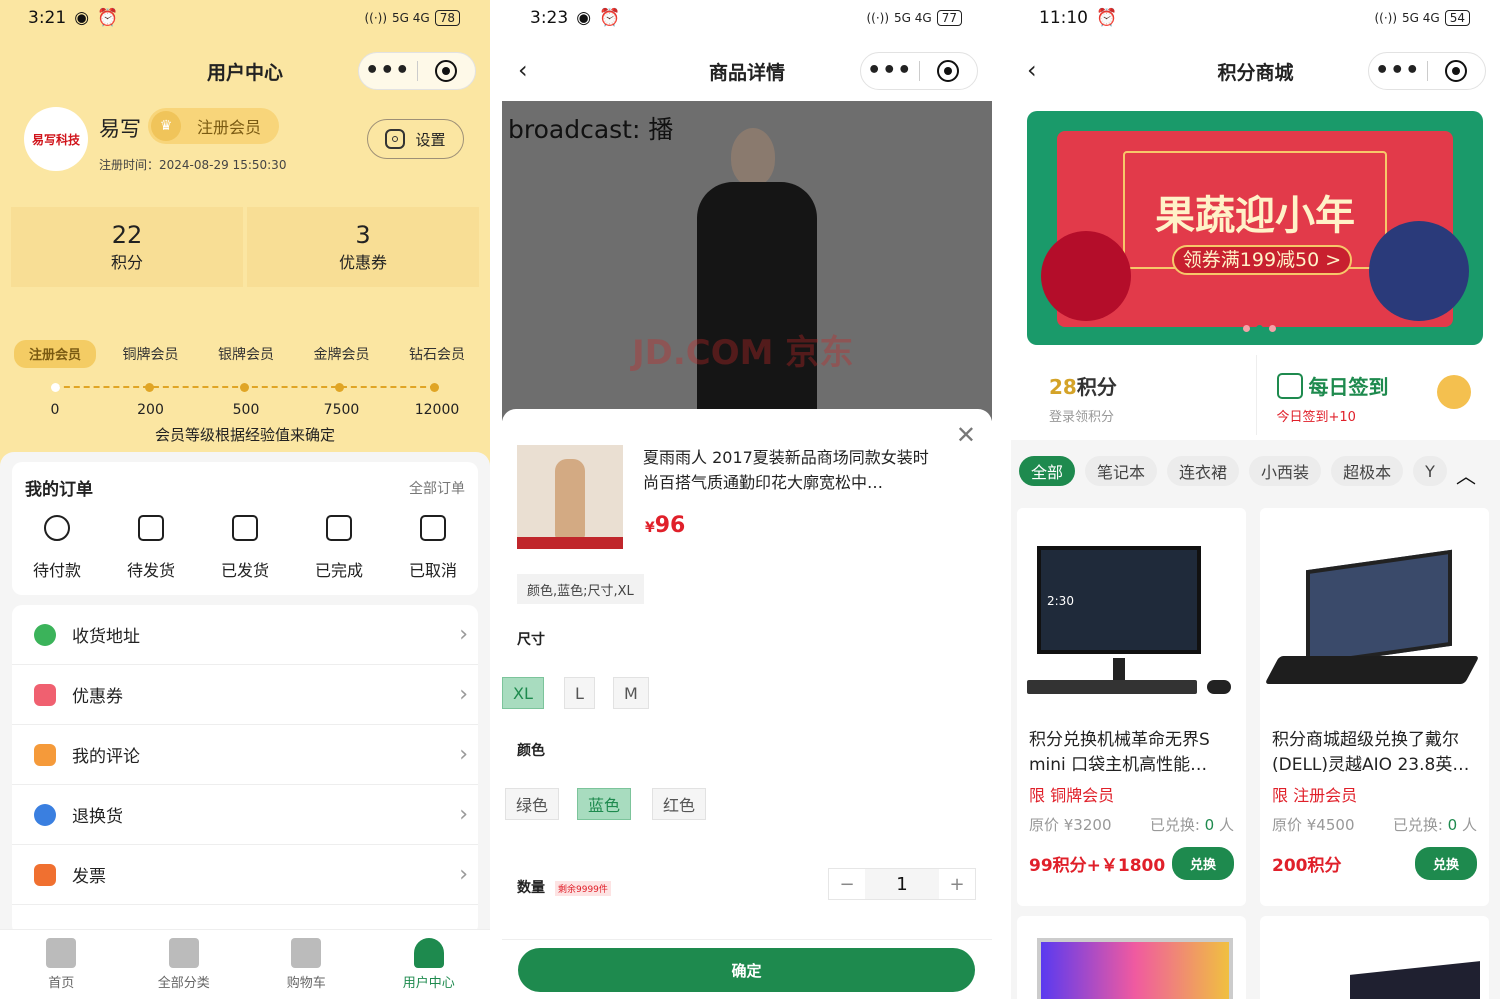  What do you see at coordinates (45, 754) in the screenshot?
I see `comment-icon` at bounding box center [45, 754].